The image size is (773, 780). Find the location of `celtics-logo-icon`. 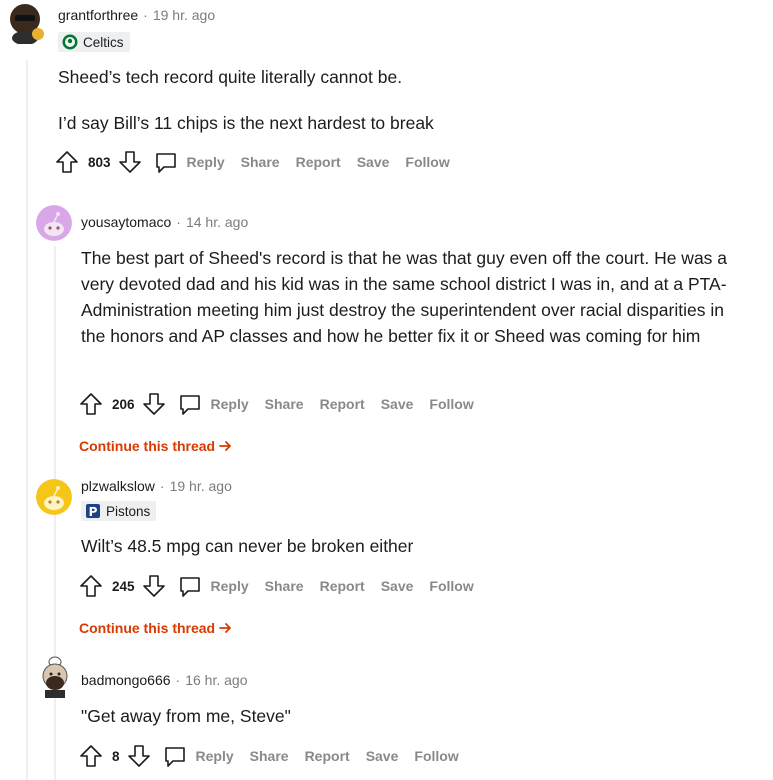

celtics-logo-icon is located at coordinates (70, 42).